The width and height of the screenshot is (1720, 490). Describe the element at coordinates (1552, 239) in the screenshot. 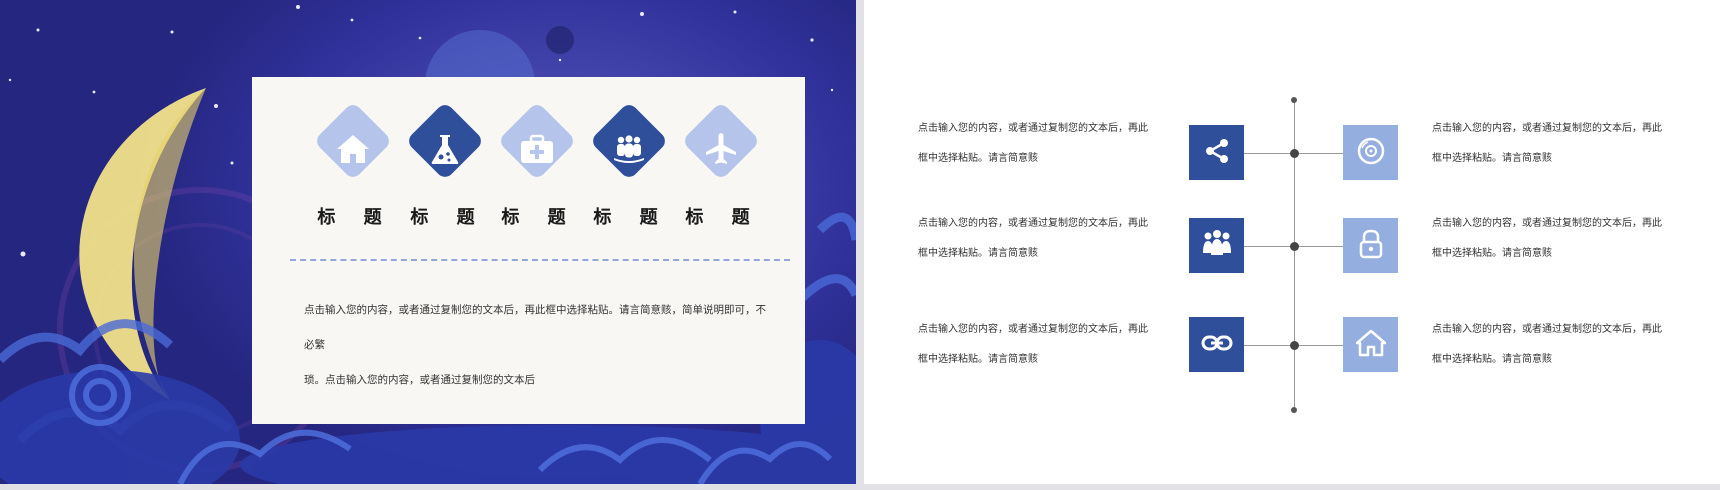

I see `row-2-right-text: 点击输入您的内容，或者通过复制您的文本后，再此 框中选择粘贴。请言简意赅` at that location.